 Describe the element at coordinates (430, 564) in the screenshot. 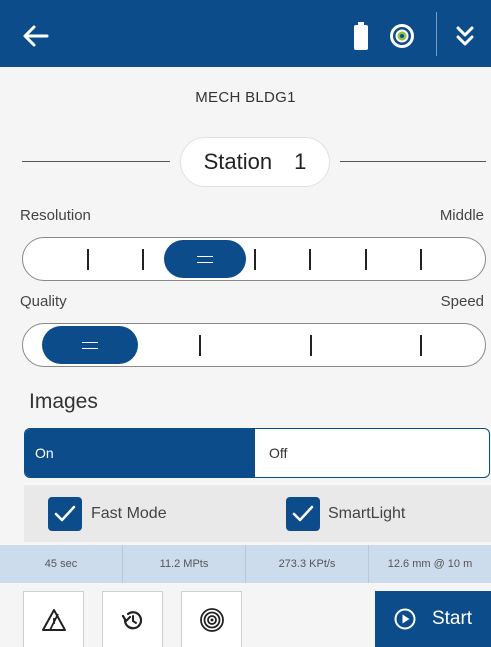

I see `point-spacing: 12.6 mm @ 10 m` at that location.